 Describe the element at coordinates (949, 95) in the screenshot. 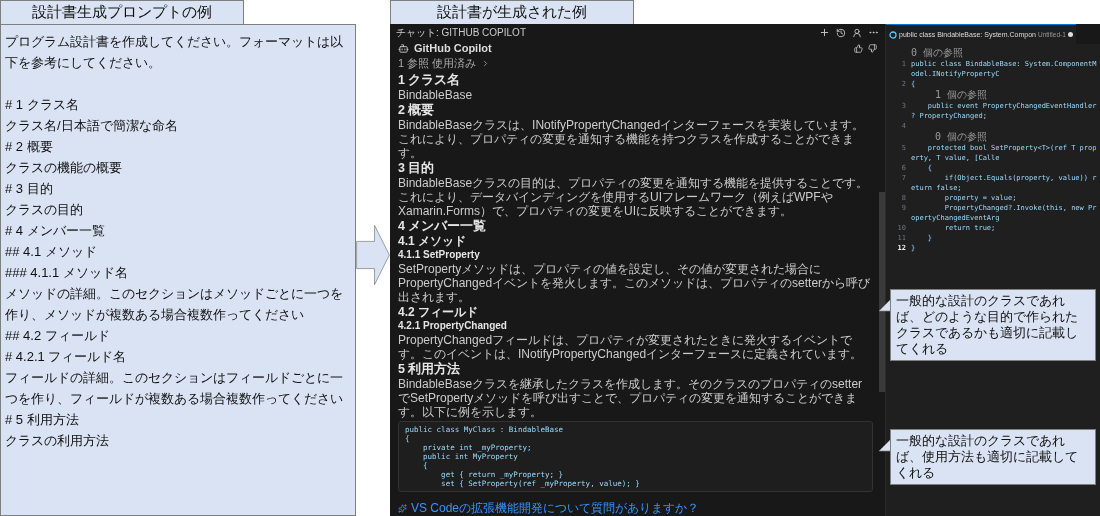

I see `reference-count: 1 個の参照` at that location.